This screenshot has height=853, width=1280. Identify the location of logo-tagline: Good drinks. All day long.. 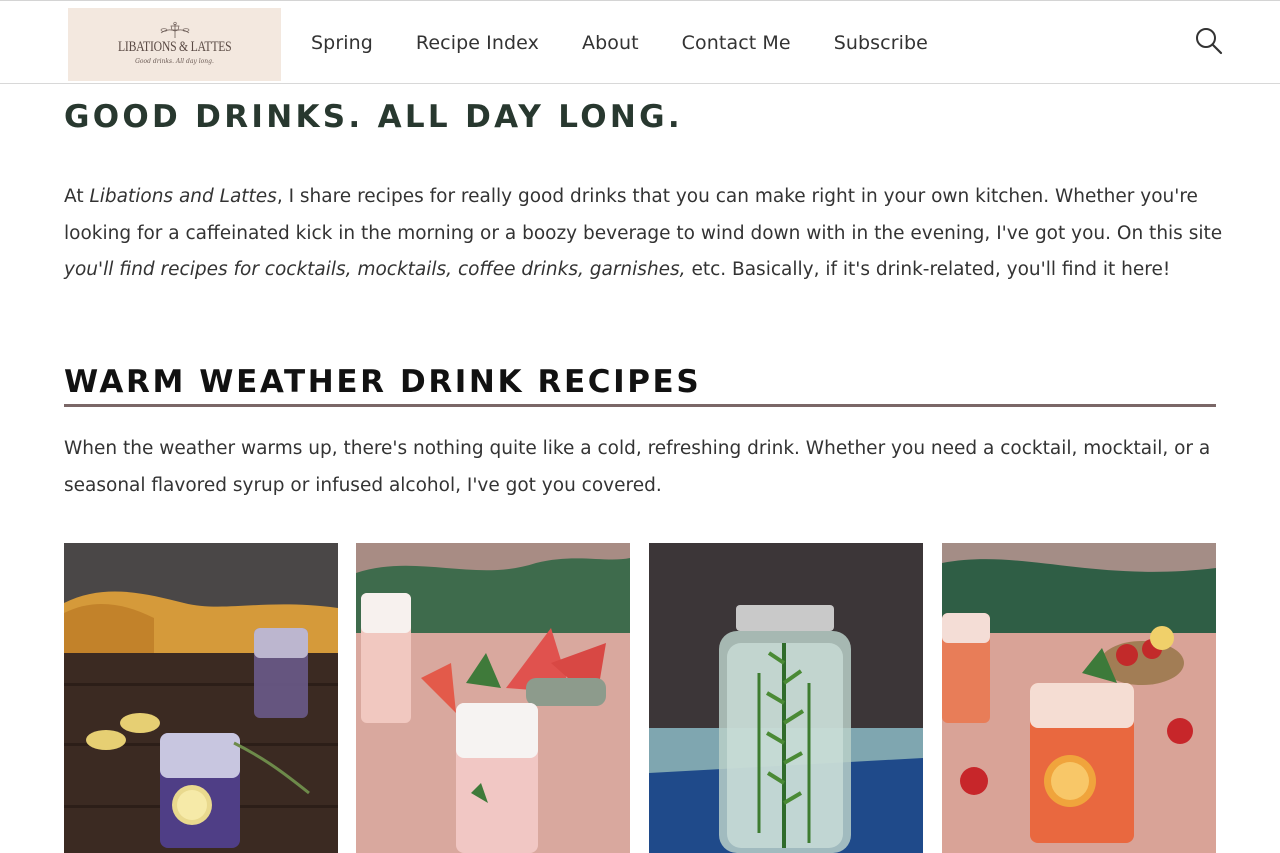
(174, 61).